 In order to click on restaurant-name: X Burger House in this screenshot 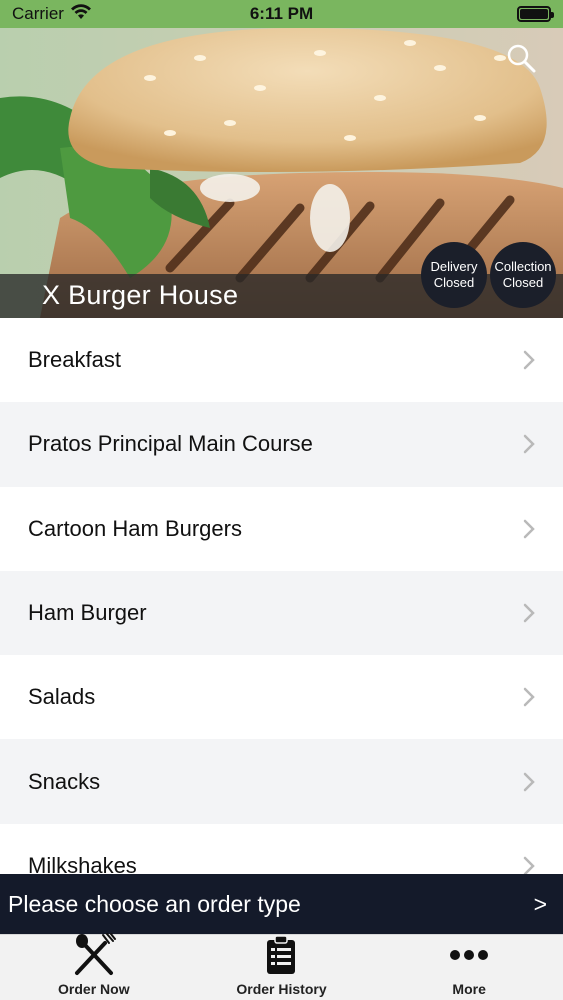, I will do `click(140, 295)`.